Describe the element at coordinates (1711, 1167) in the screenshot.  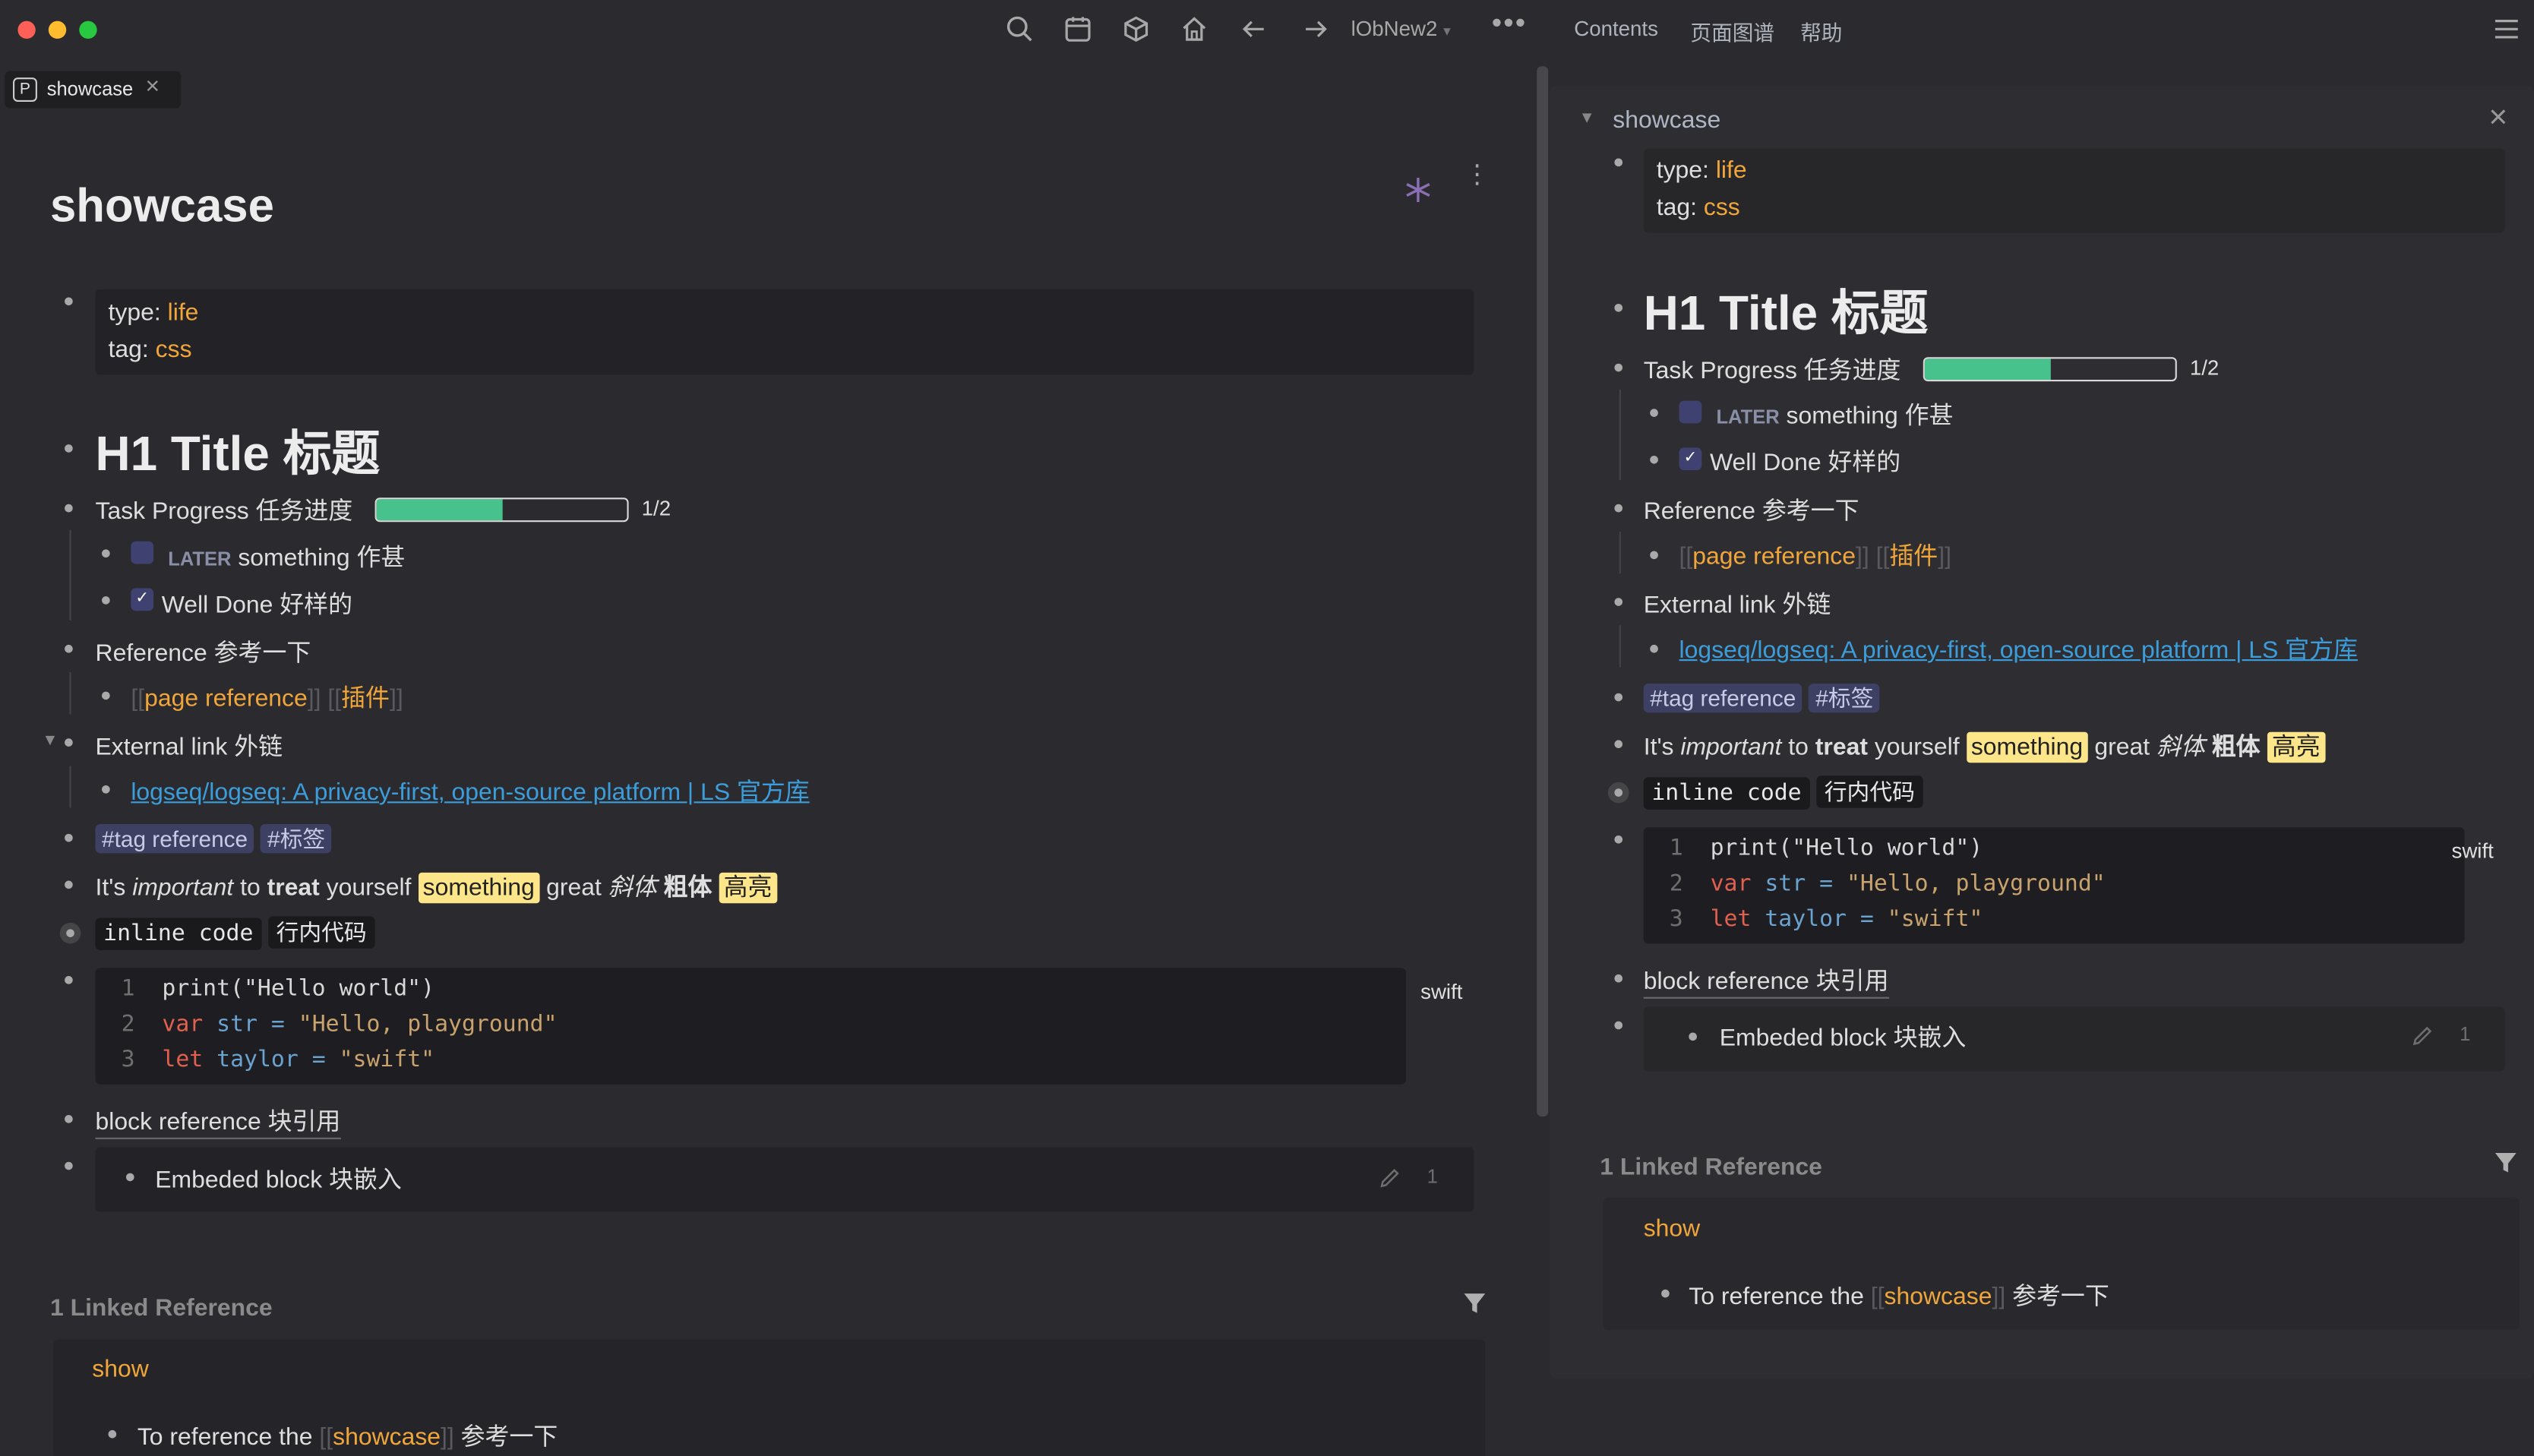
I see `linked-references-header: 1 Linked Reference` at that location.